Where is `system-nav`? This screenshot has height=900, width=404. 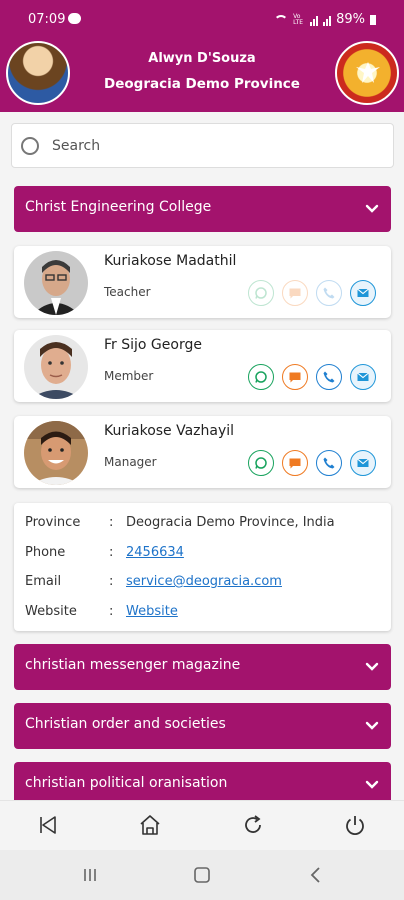
system-nav is located at coordinates (202, 875).